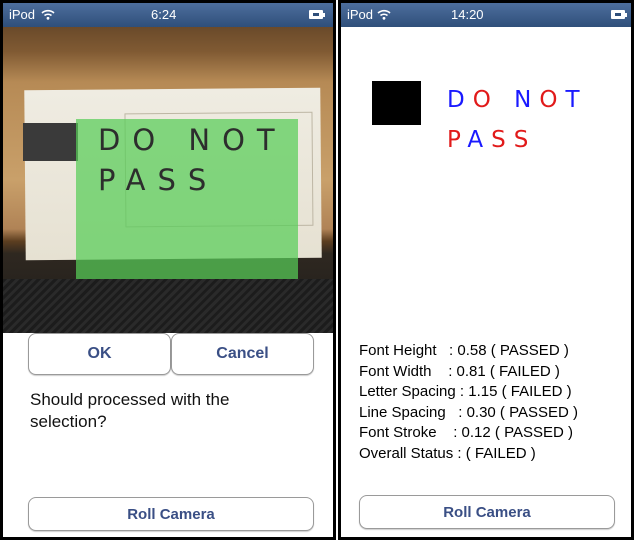  I want to click on sign-line2: PASS, so click(491, 140).